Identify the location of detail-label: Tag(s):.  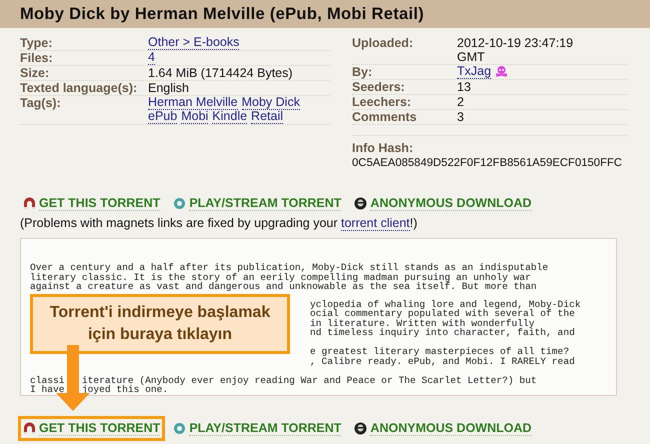
(41, 104).